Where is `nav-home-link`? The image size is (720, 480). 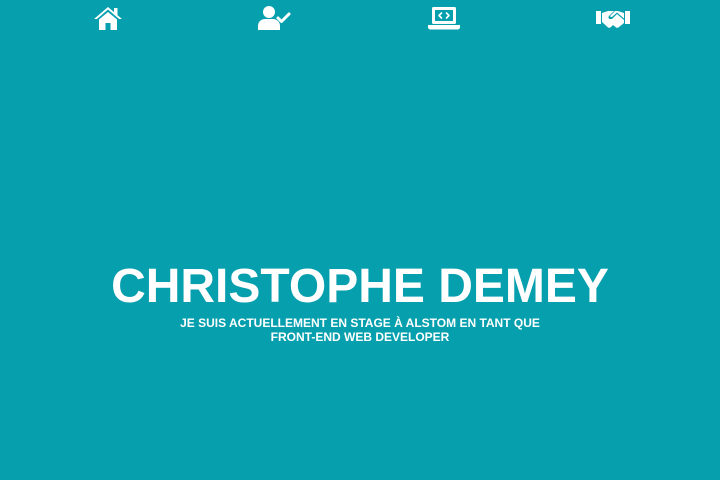 nav-home-link is located at coordinates (108, 18).